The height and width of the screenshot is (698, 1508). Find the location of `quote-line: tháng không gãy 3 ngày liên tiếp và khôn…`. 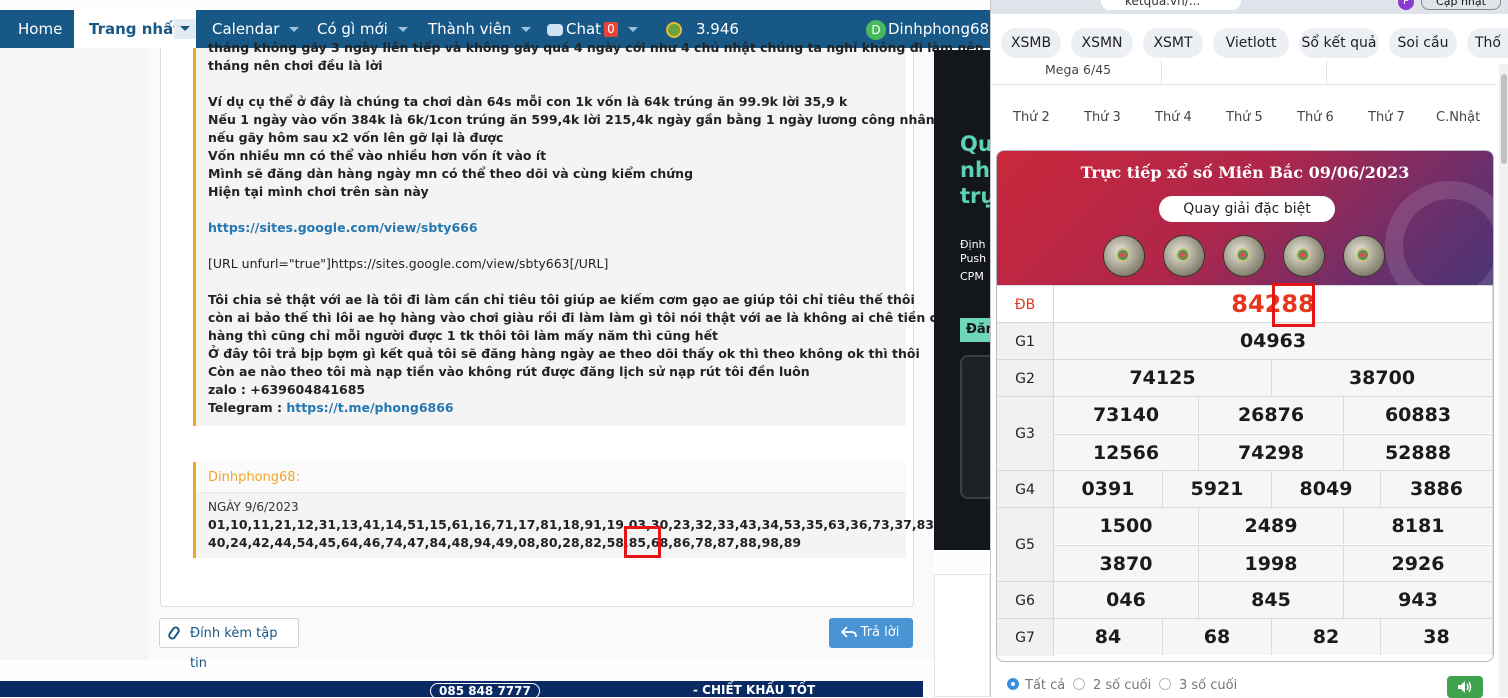

quote-line: tháng không gãy 3 ngày liên tiếp và khôn… is located at coordinates (596, 47).